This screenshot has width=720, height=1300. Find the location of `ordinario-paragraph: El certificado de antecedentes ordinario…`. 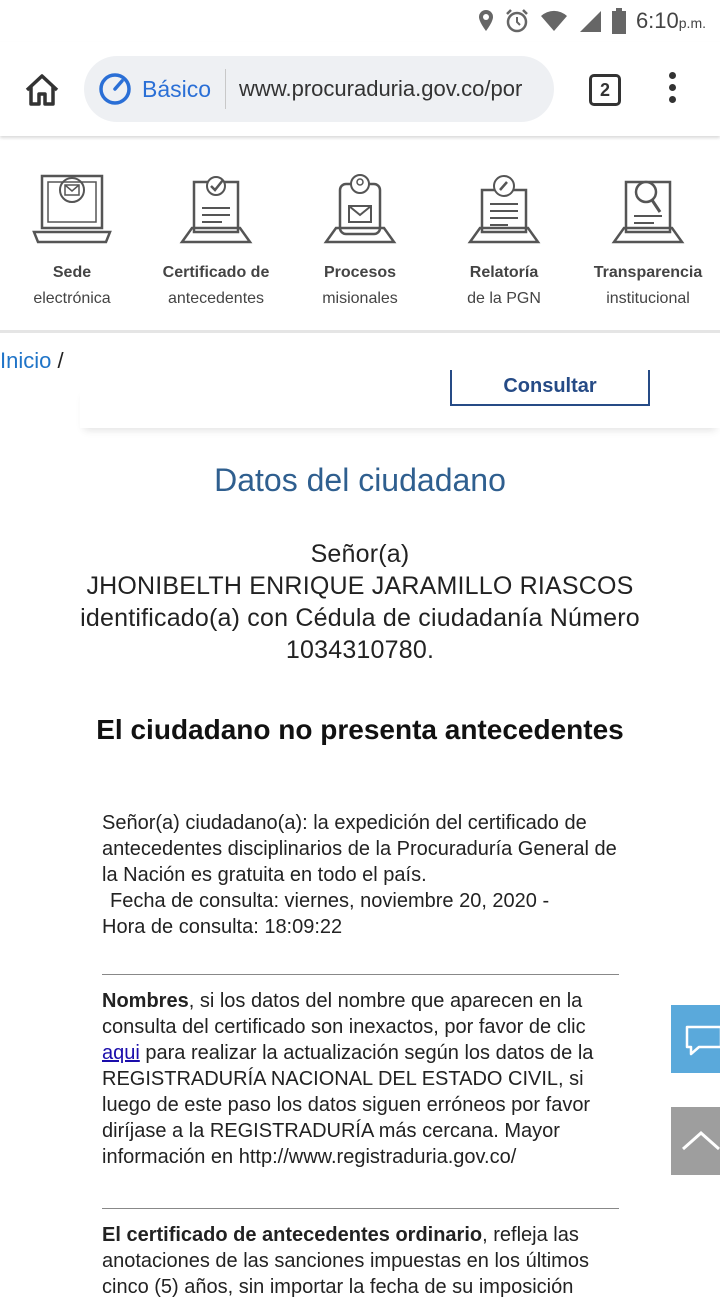

ordinario-paragraph: El certificado de antecedentes ordinario… is located at coordinates (361, 1261).